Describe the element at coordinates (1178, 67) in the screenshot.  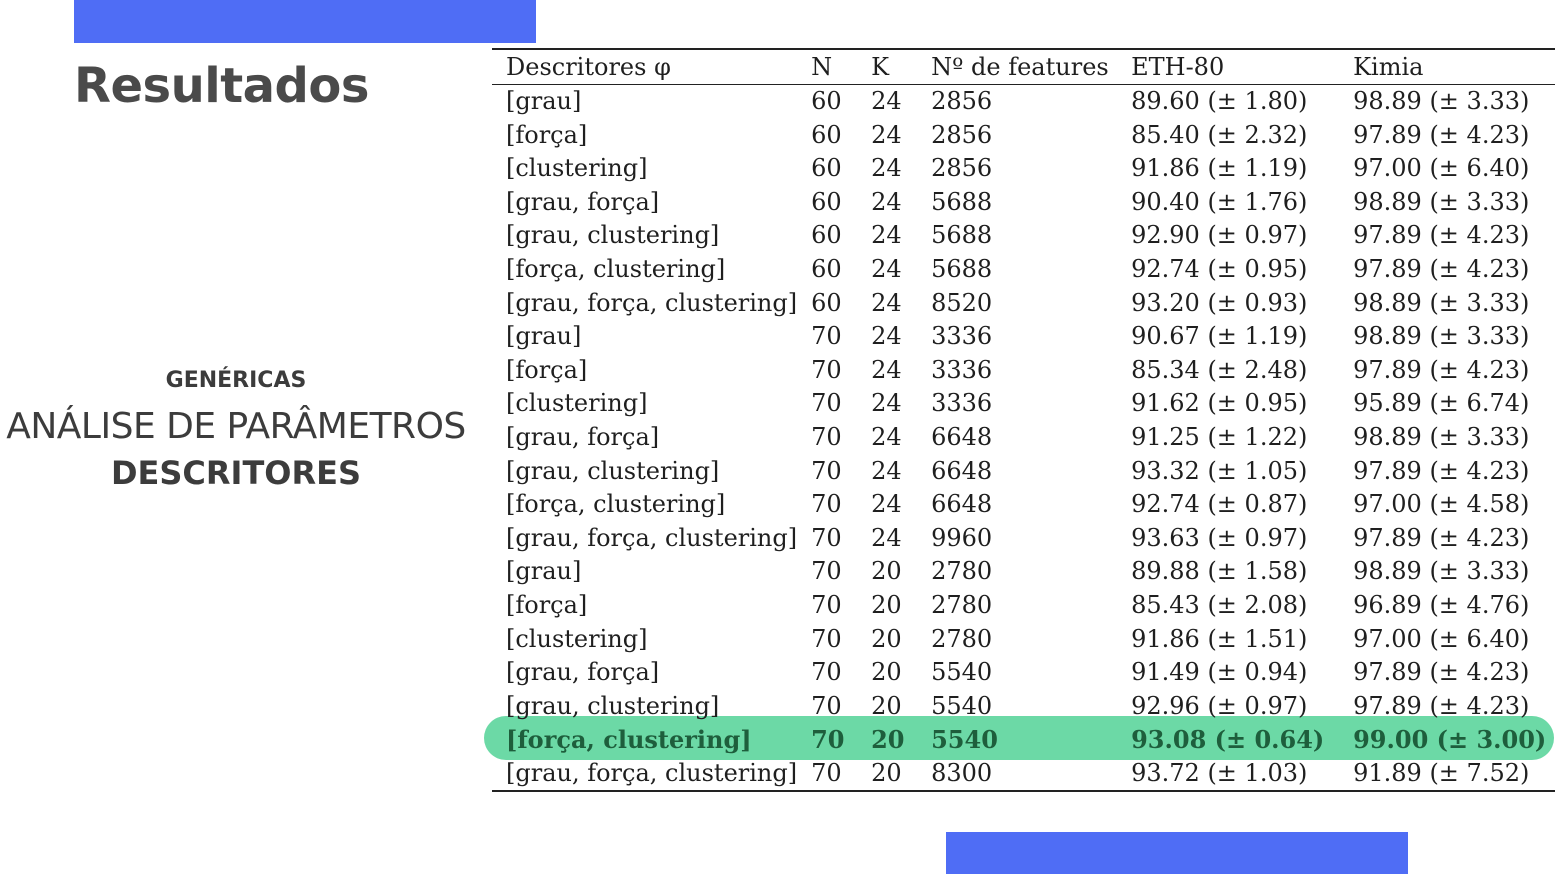
I see `header-eth80: ETH-80` at that location.